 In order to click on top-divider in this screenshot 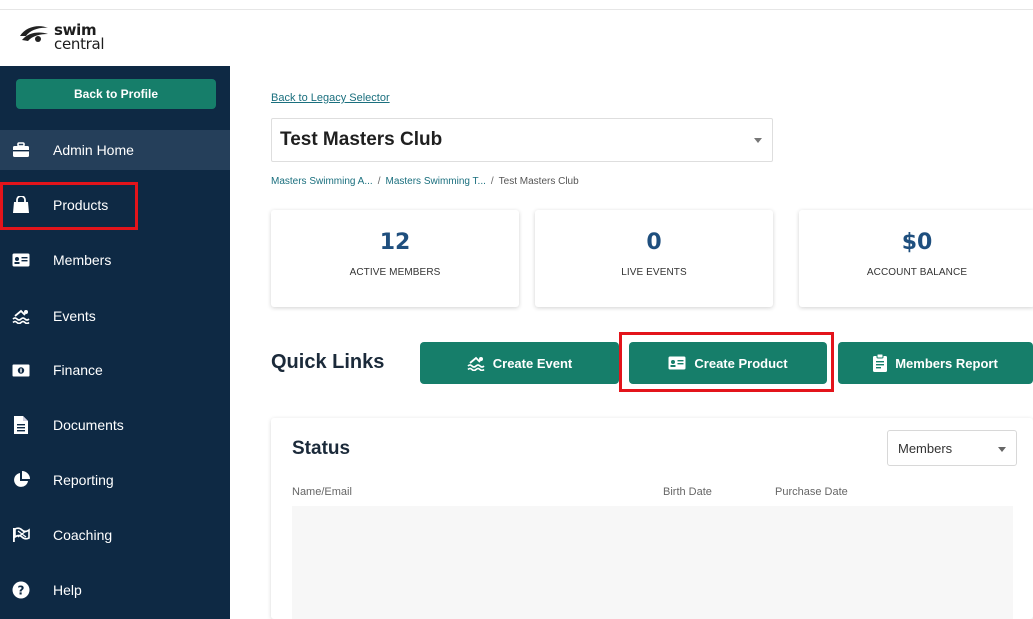, I will do `click(516, 5)`.